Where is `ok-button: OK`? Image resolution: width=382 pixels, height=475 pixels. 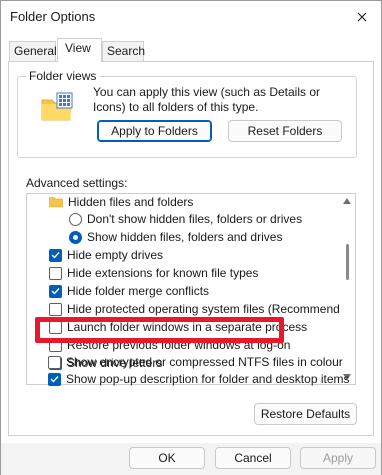
ok-button: OK is located at coordinates (167, 458).